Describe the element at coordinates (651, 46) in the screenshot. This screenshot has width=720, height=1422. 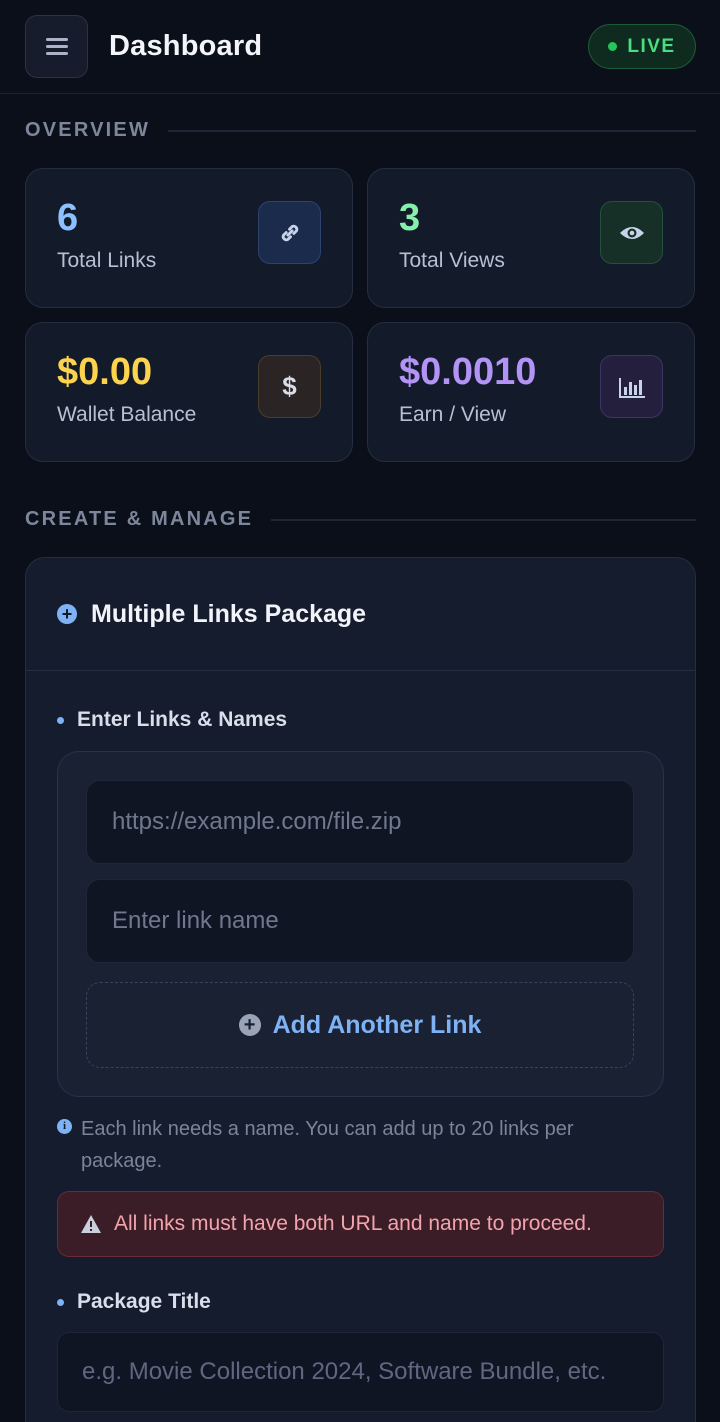
I see `live-badge-label: LIVE` at that location.